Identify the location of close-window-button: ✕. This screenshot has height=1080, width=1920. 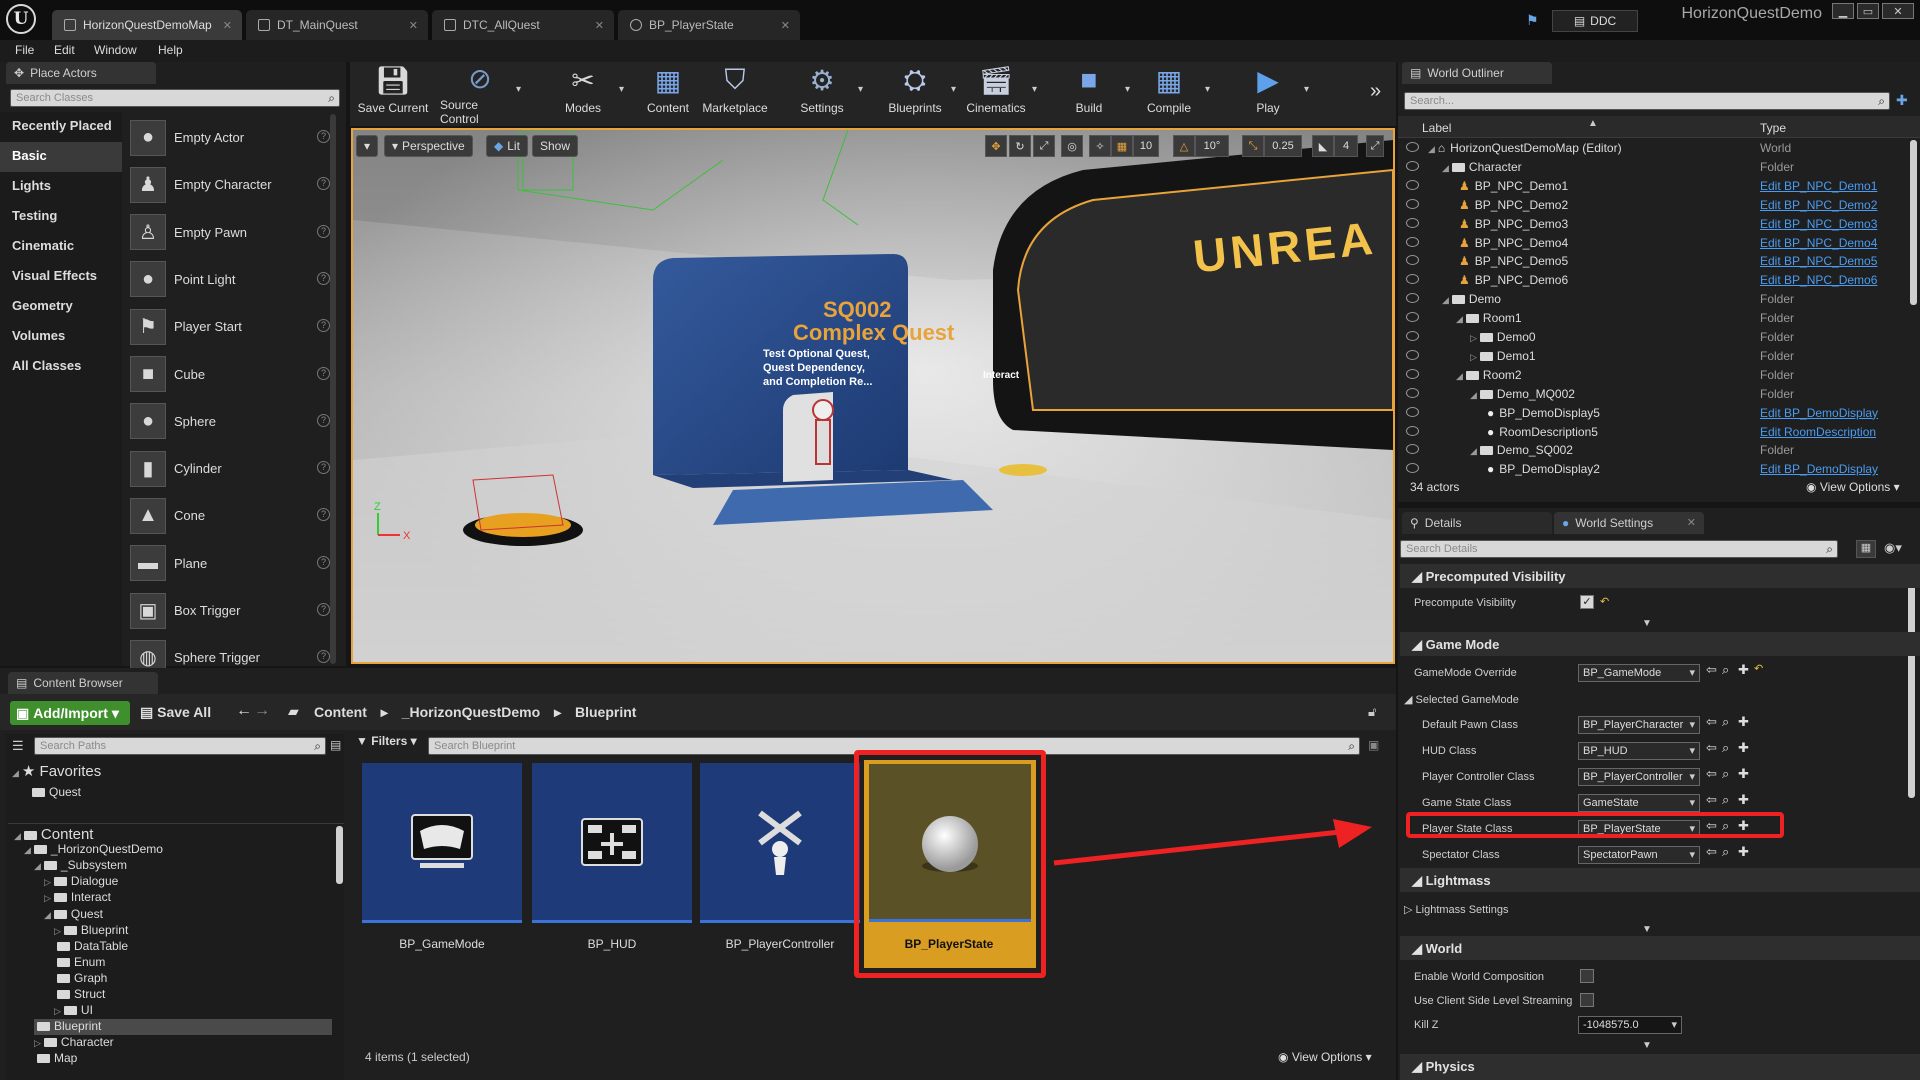
(1898, 11).